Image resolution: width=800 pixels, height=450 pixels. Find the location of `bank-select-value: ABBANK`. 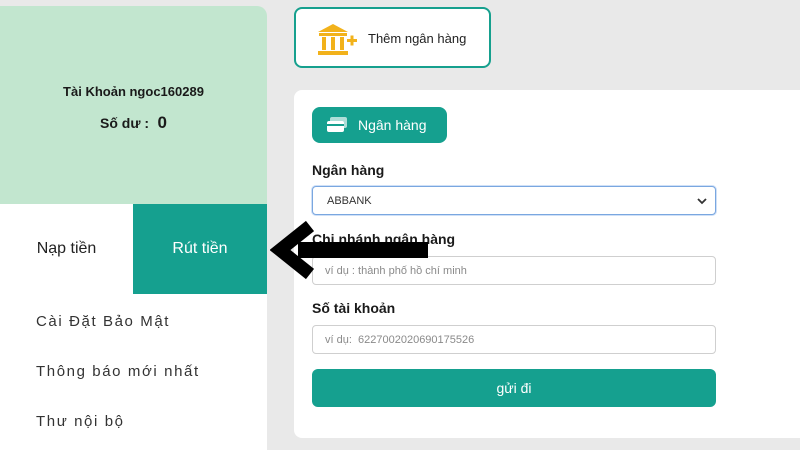

bank-select-value: ABBANK is located at coordinates (349, 201).